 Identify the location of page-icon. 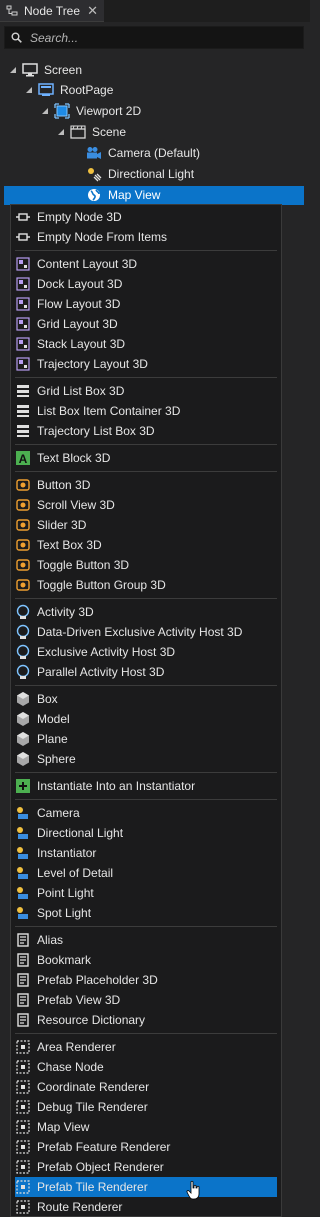
(46, 90).